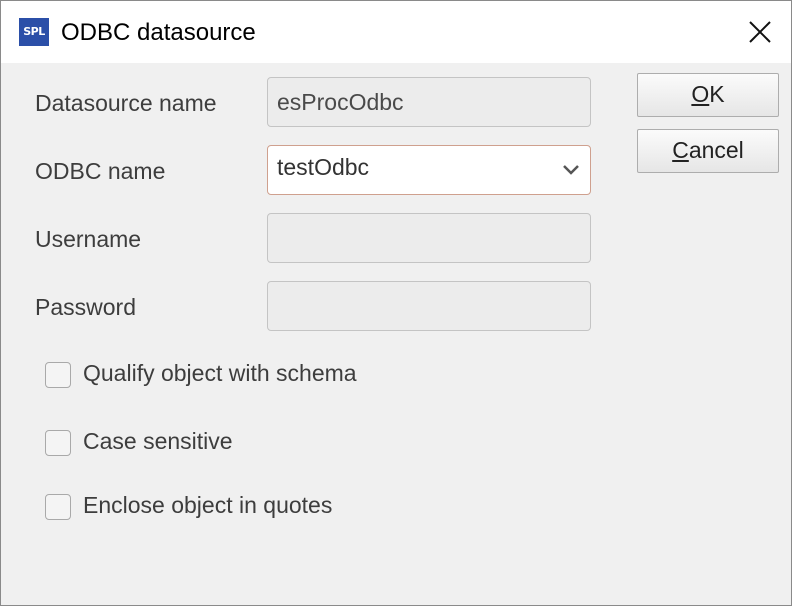  Describe the element at coordinates (716, 150) in the screenshot. I see `cancel-label-rest: ancel` at that location.